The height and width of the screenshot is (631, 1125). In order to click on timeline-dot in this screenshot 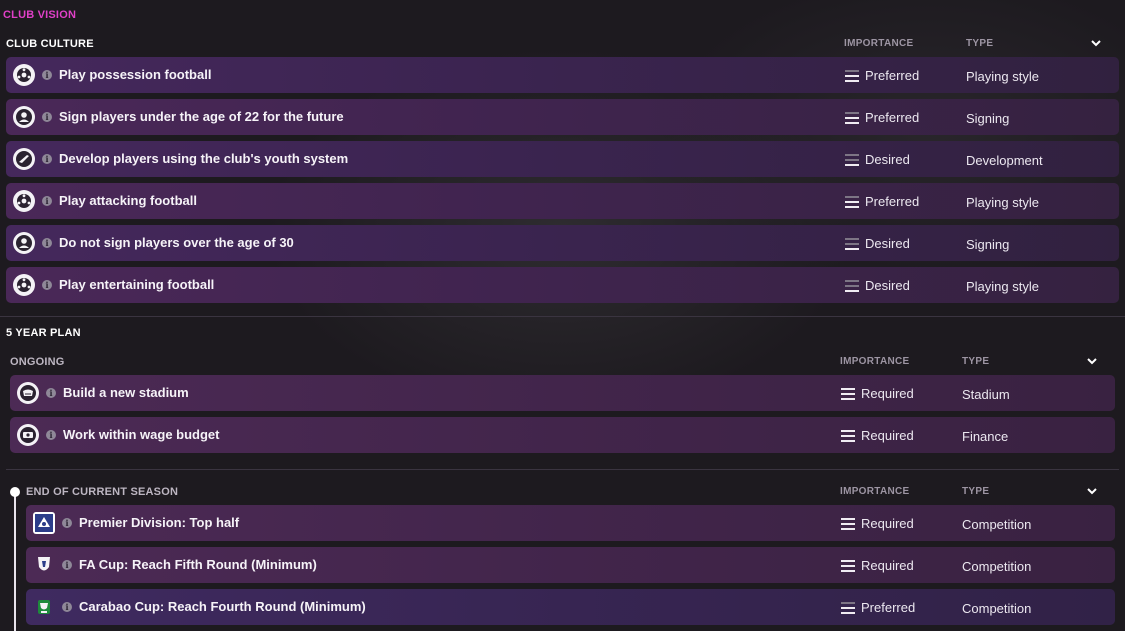, I will do `click(15, 492)`.